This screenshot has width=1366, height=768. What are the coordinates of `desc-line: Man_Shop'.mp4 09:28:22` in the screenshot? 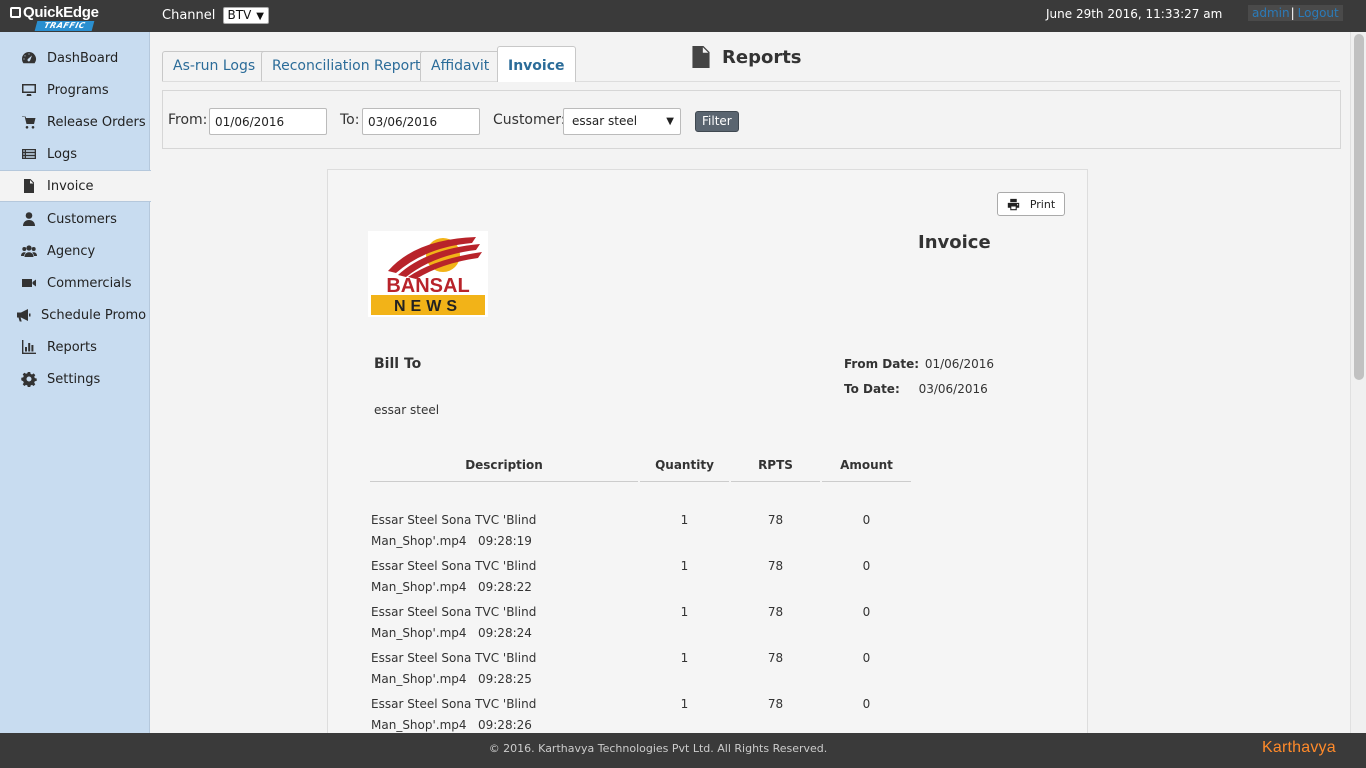 It's located at (451, 587).